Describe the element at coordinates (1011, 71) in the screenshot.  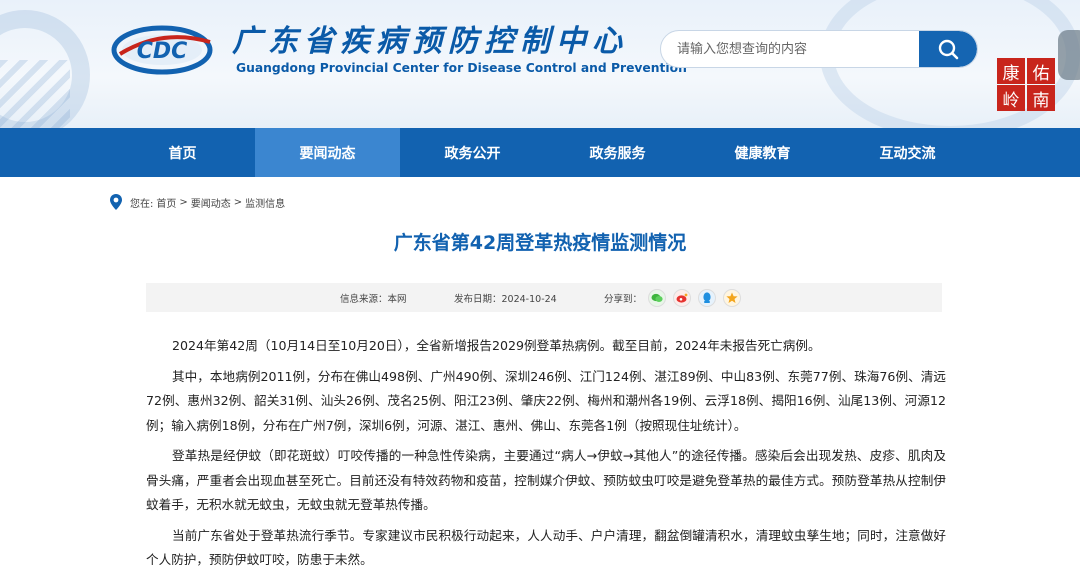
I see `seal-char: 康` at that location.